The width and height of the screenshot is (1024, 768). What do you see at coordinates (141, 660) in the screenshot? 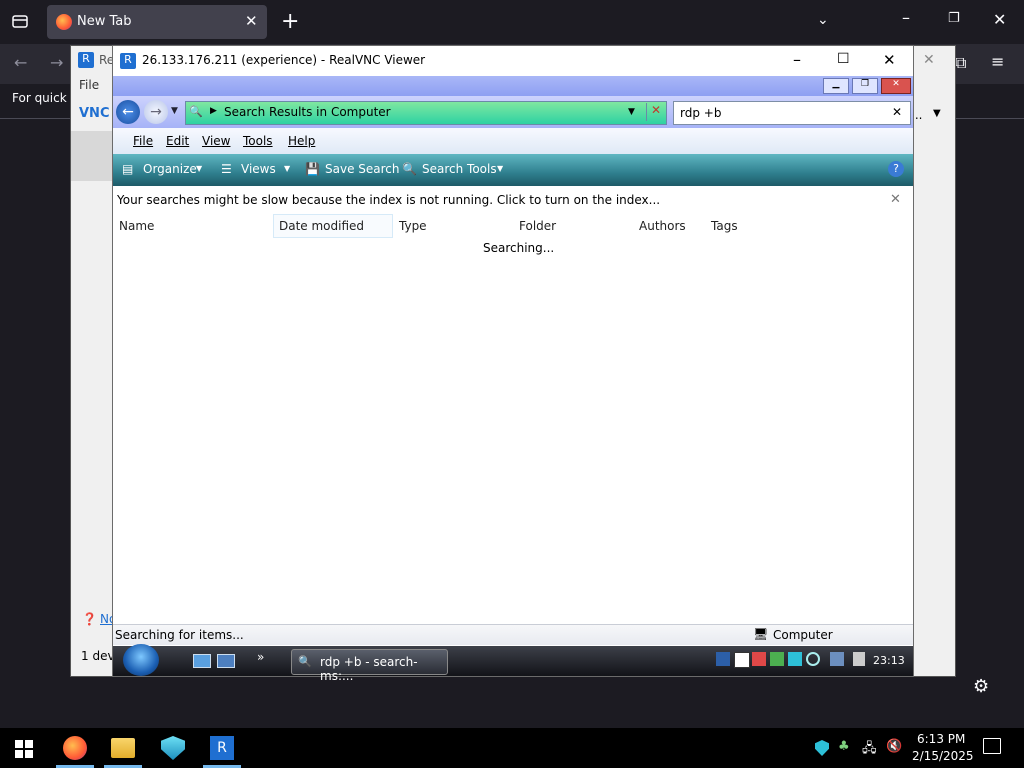
I see `vista-start-orb-icon` at bounding box center [141, 660].